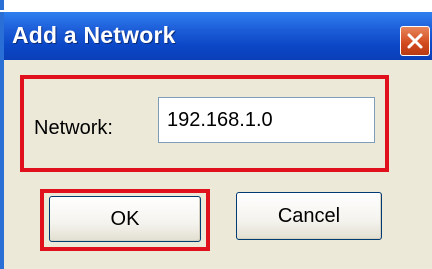  I want to click on close-button, so click(415, 41).